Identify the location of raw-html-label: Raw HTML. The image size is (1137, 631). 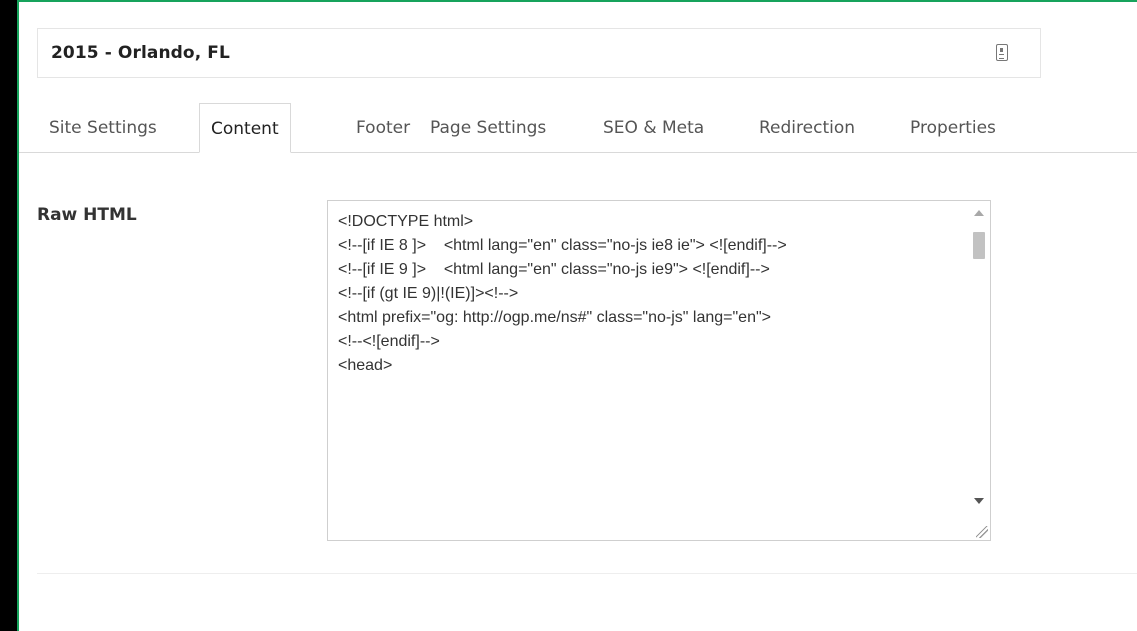
(87, 215).